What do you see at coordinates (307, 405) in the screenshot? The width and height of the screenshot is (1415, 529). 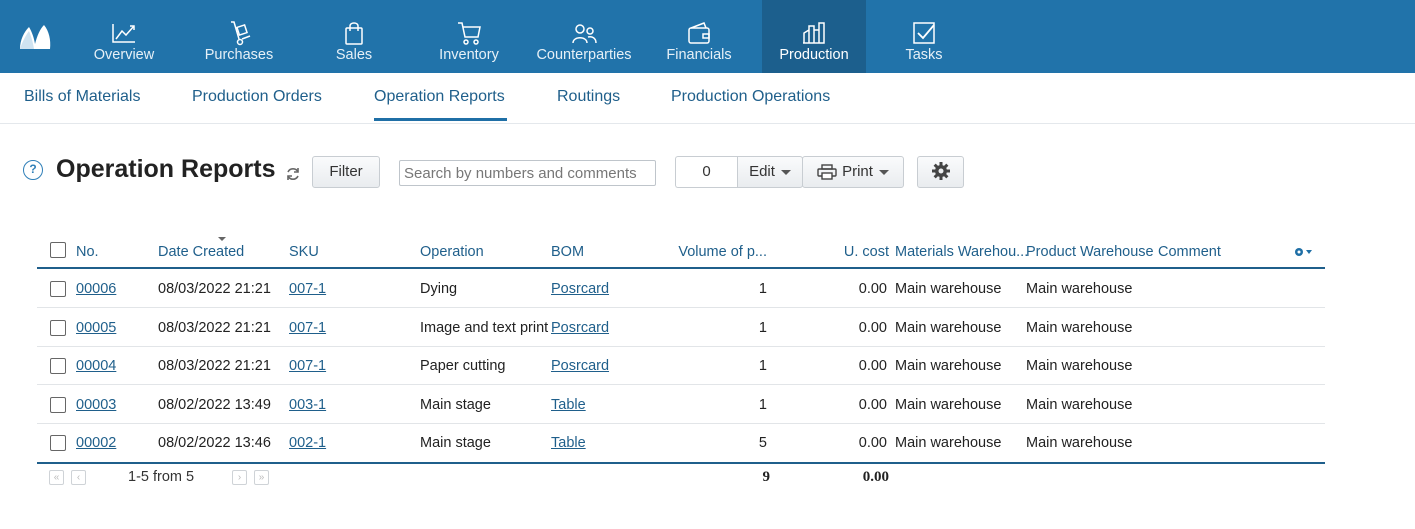 I see `row-sku-link: 003-1` at bounding box center [307, 405].